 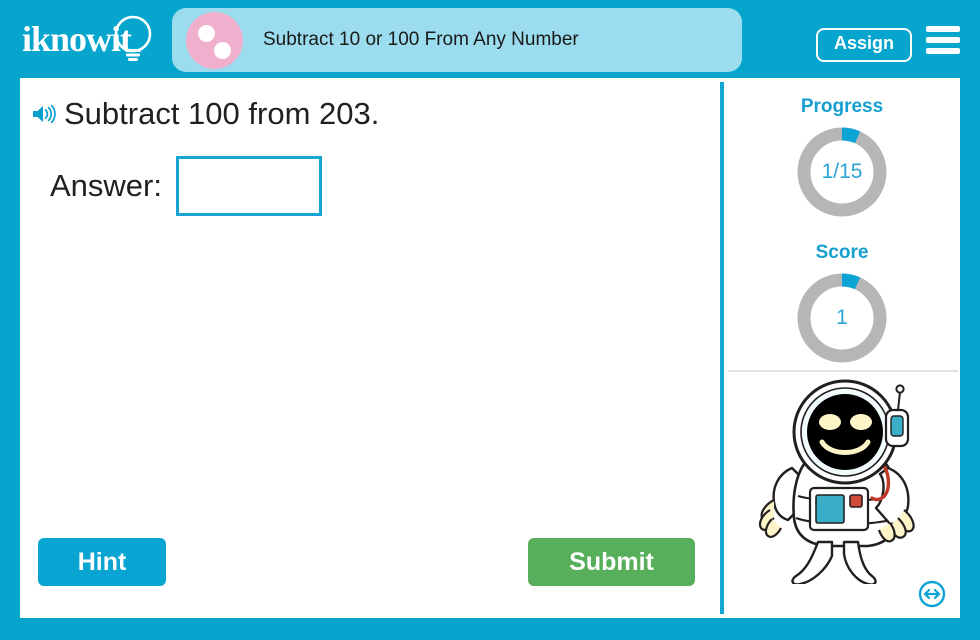 I want to click on score-value: 1, so click(x=842, y=317).